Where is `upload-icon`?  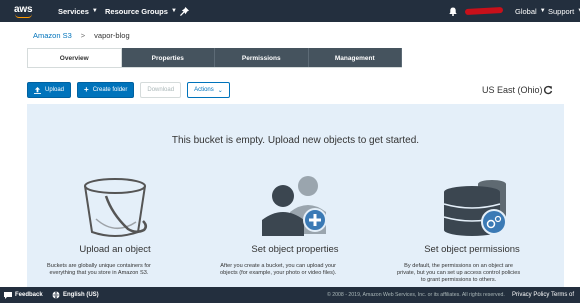
upload-icon is located at coordinates (37, 90).